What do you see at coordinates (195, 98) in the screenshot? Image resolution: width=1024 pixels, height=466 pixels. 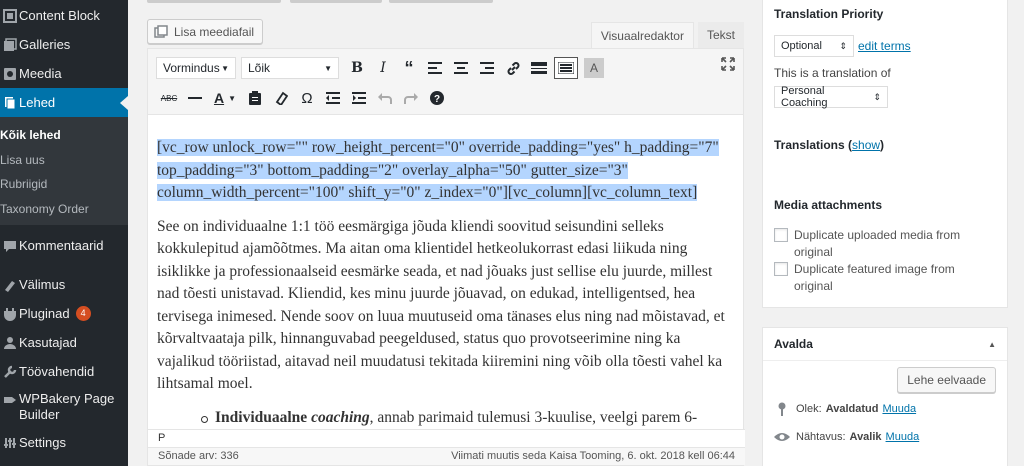 I see `horizontal-line-icon` at bounding box center [195, 98].